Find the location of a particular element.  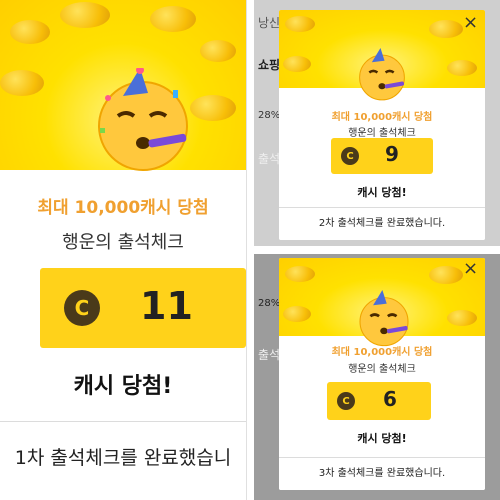

background-shop-tab: 쇼핑 is located at coordinates (269, 65).